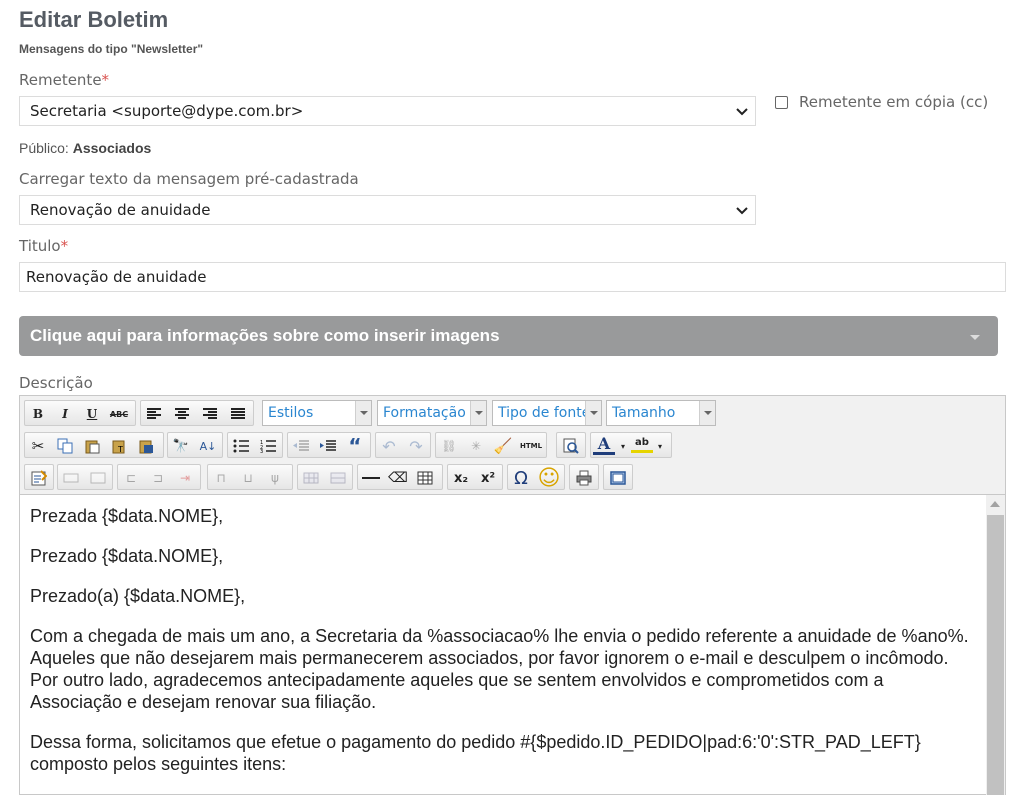  I want to click on page-title: Editar Boletim, so click(94, 19).